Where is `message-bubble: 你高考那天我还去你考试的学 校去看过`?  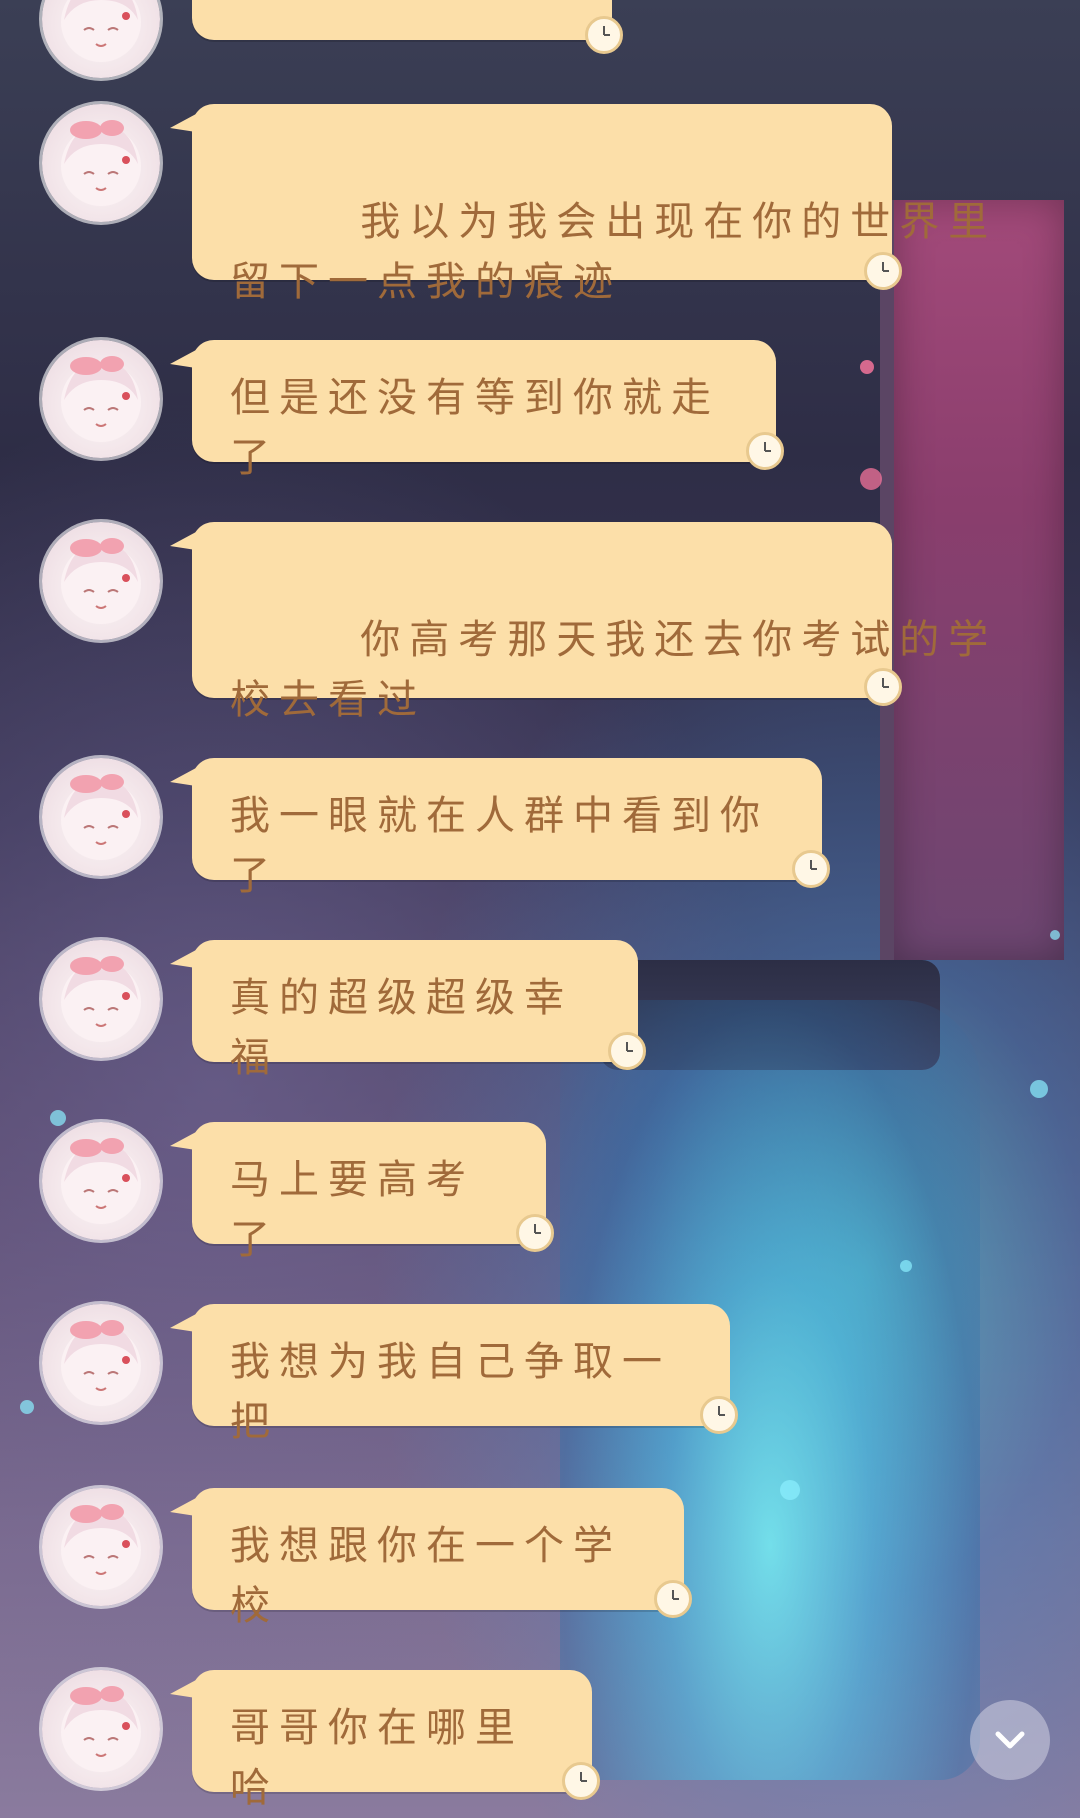 message-bubble: 你高考那天我还去你考试的学 校去看过 is located at coordinates (579, 622).